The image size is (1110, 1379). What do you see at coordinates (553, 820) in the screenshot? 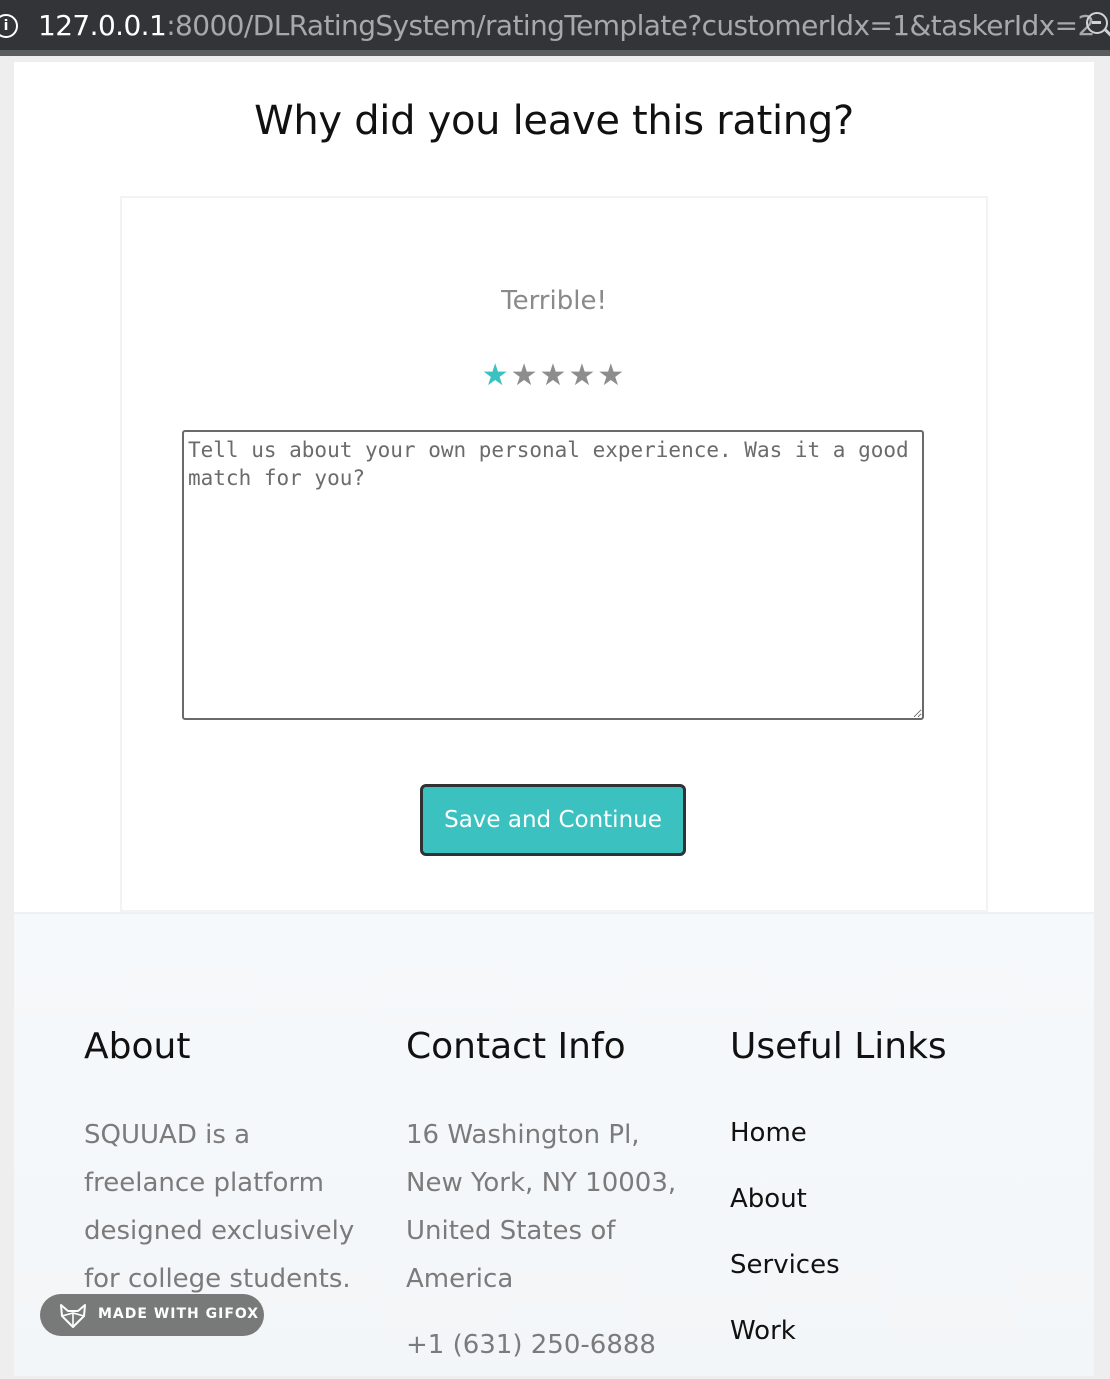
I see `save-and-continue-button: Save and Continue` at bounding box center [553, 820].